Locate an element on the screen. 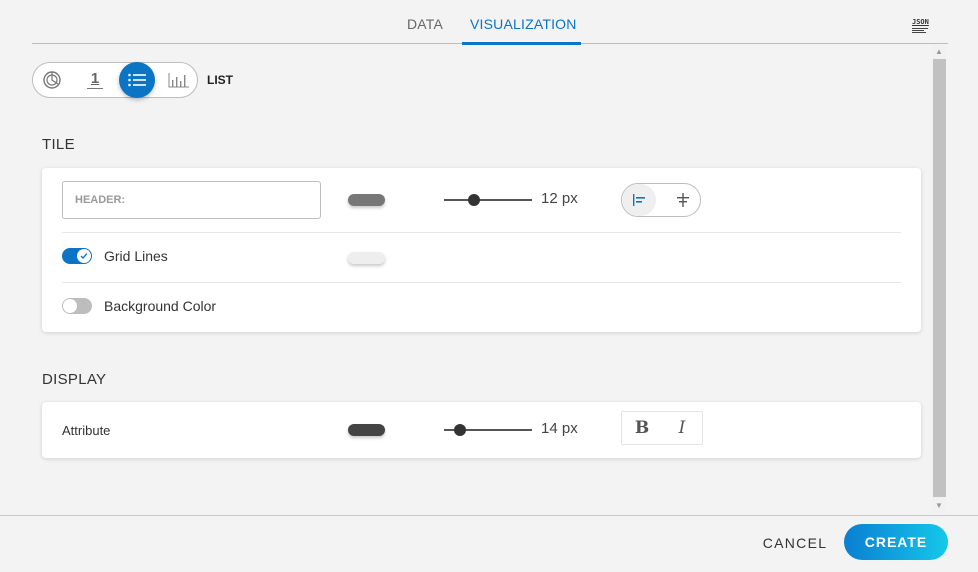 The width and height of the screenshot is (978, 572). viz-option-pie is located at coordinates (52, 80).